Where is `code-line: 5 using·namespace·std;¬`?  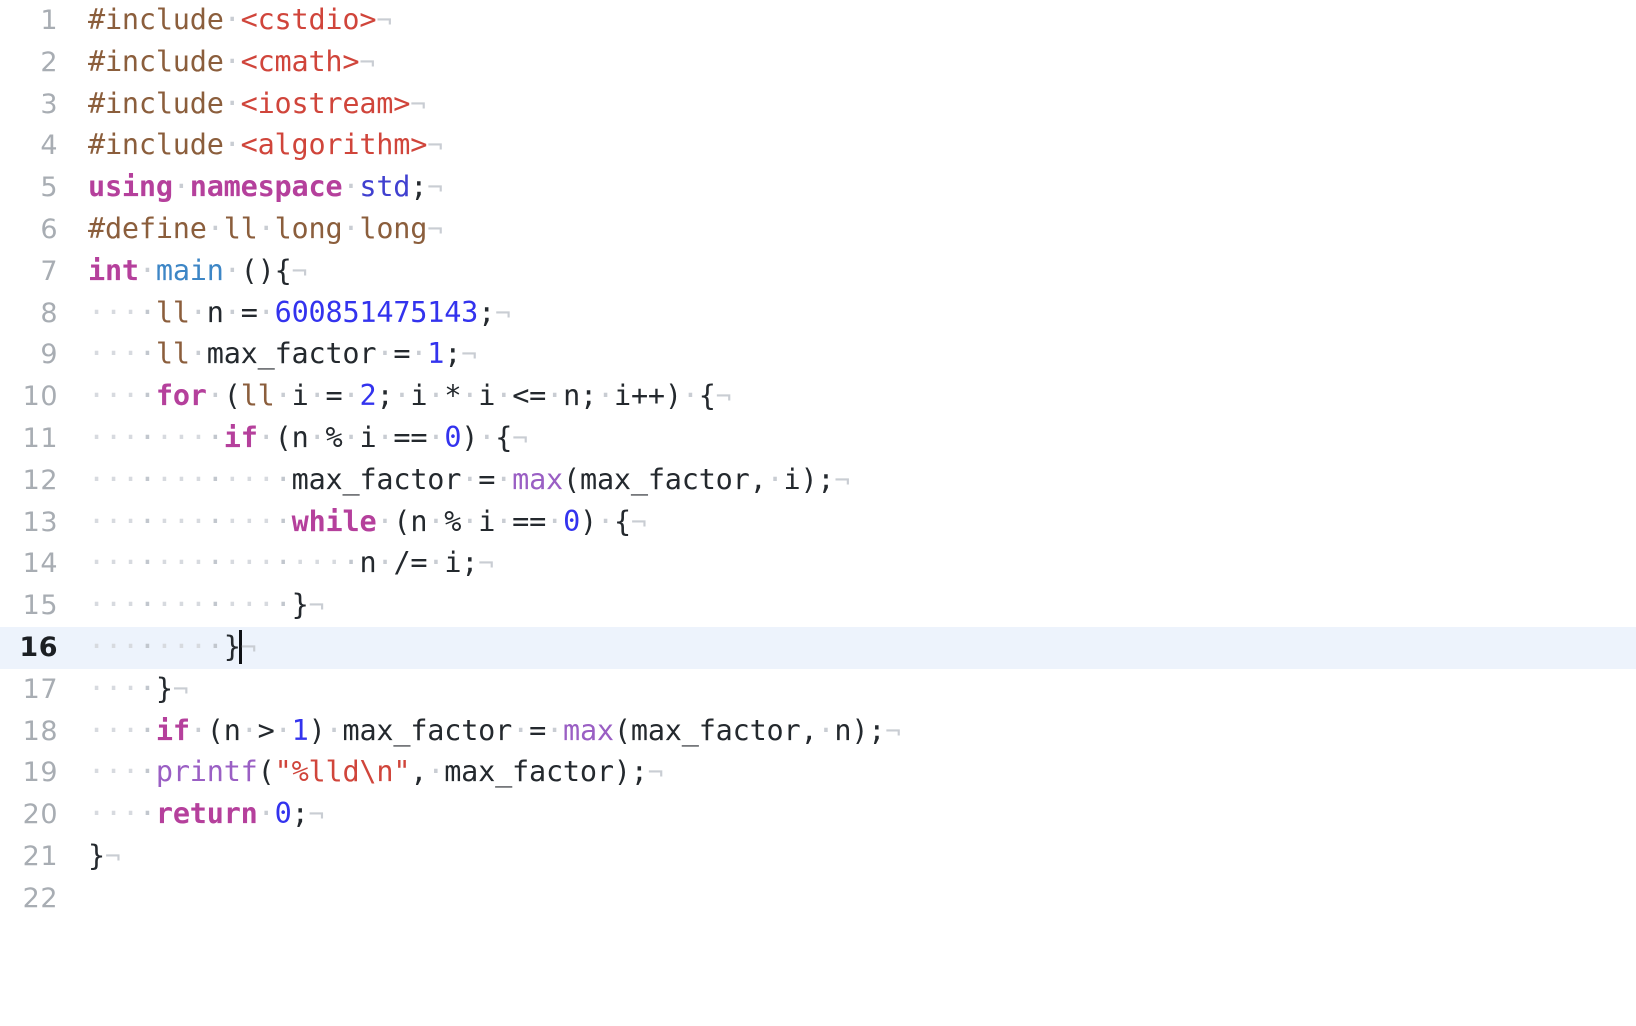
code-line: 5 using·namespace·std;¬ is located at coordinates (818, 188).